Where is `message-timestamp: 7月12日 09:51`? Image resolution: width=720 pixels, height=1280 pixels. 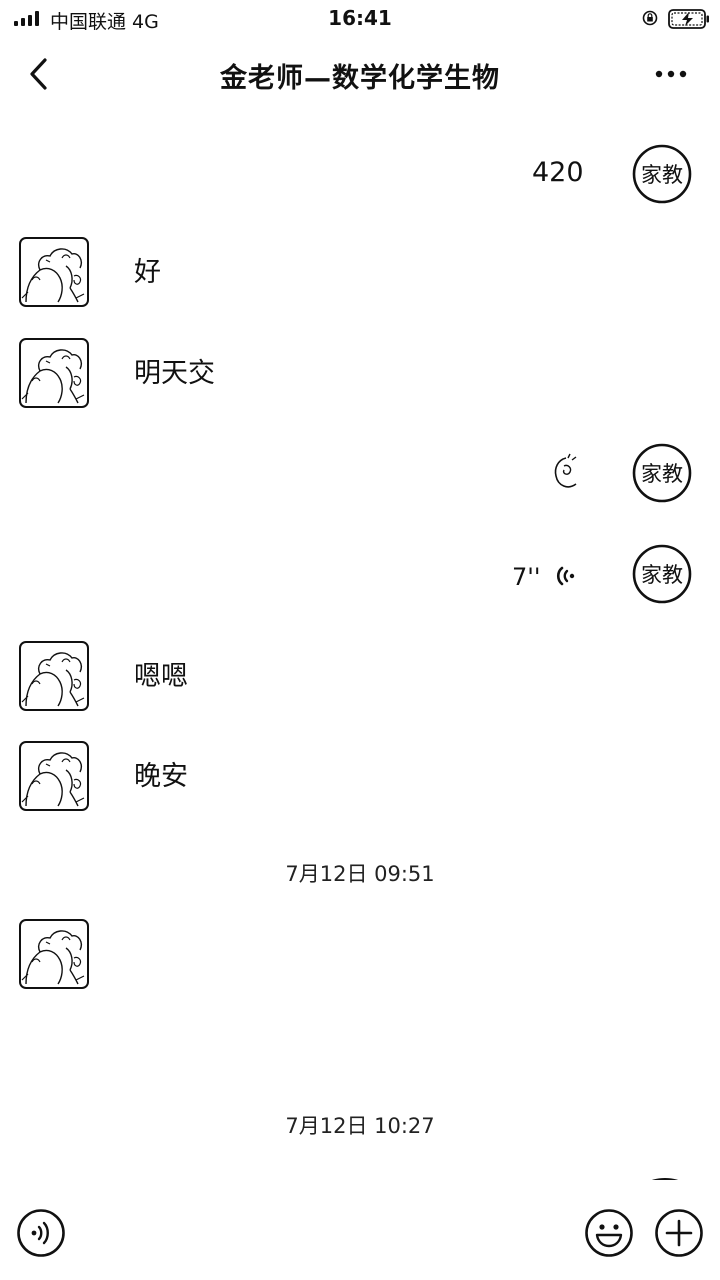 message-timestamp: 7月12日 09:51 is located at coordinates (360, 874).